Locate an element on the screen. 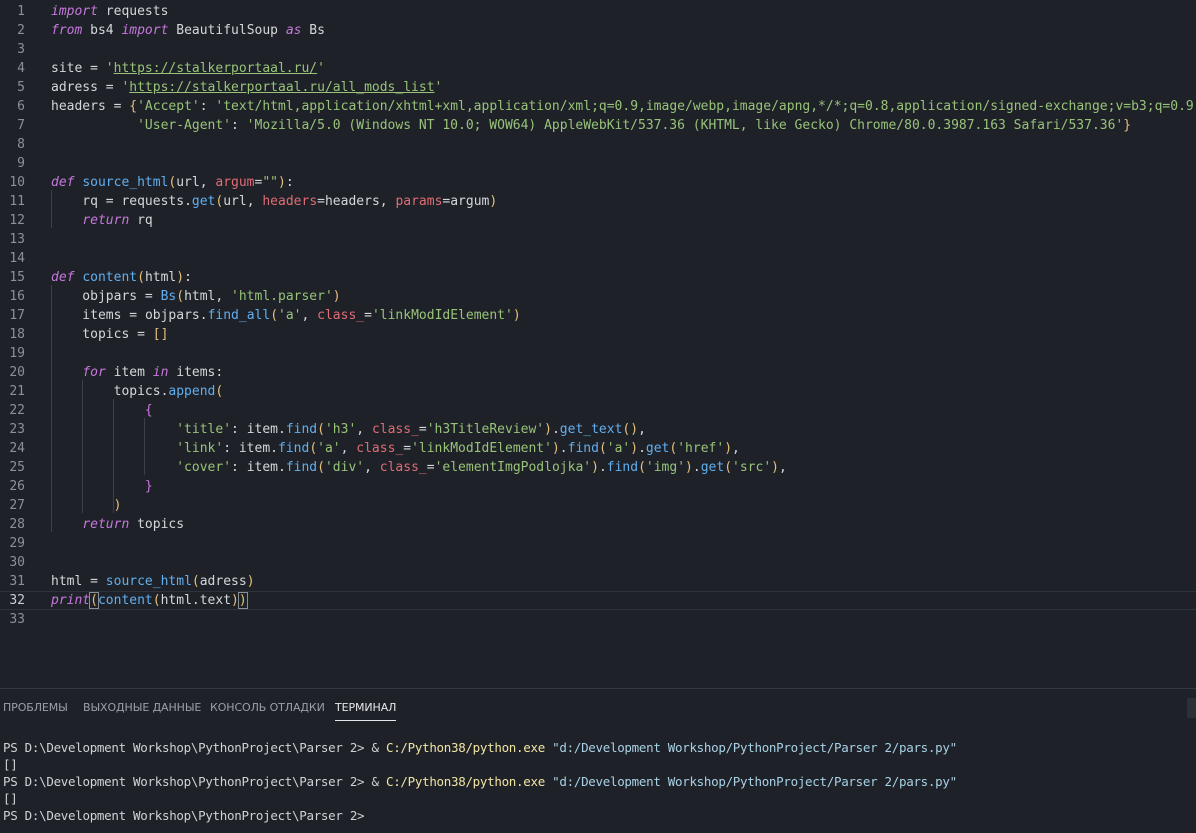 This screenshot has width=1196, height=833. code-line: 26 } is located at coordinates (598, 486).